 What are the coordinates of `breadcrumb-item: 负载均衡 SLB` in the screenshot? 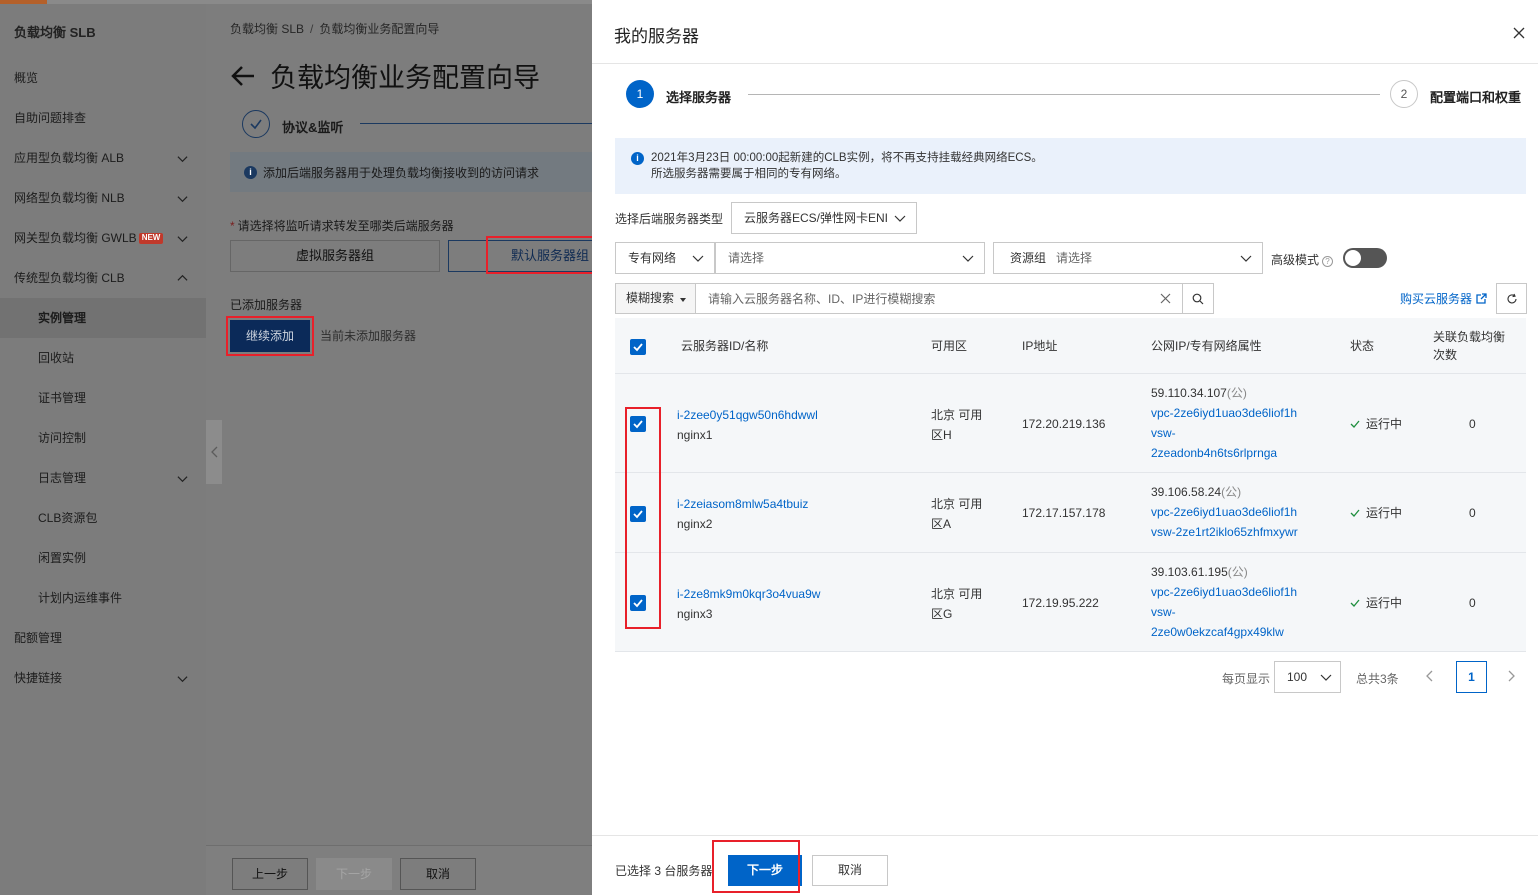 It's located at (267, 29).